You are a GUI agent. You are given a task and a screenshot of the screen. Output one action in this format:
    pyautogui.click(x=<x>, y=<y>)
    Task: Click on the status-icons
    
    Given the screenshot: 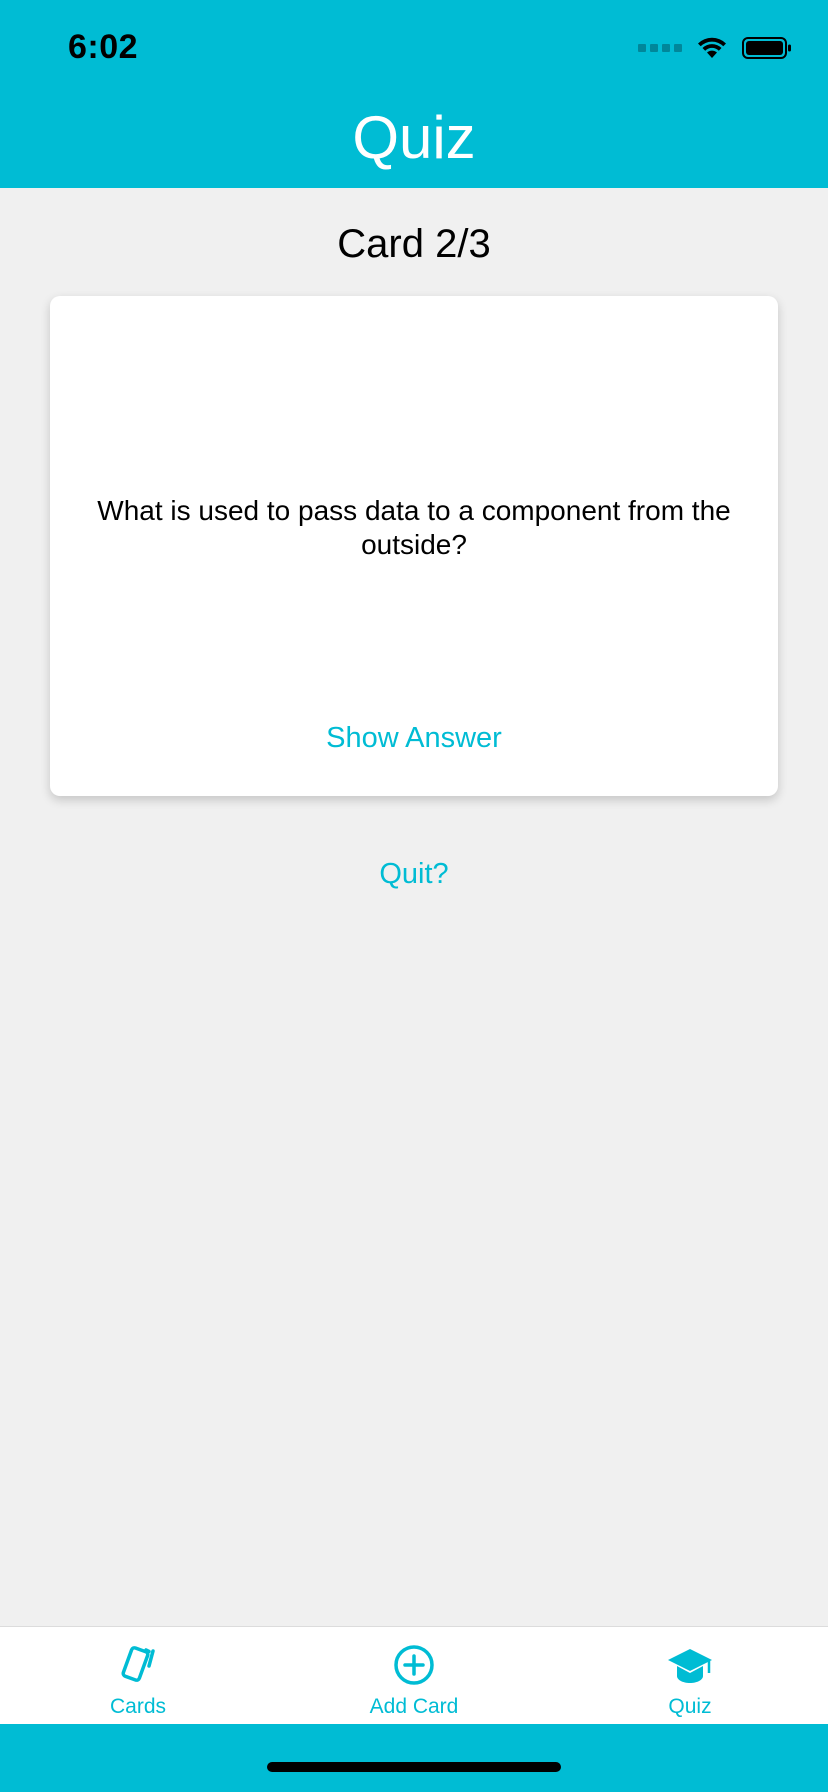 What is the action you would take?
    pyautogui.click(x=715, y=48)
    